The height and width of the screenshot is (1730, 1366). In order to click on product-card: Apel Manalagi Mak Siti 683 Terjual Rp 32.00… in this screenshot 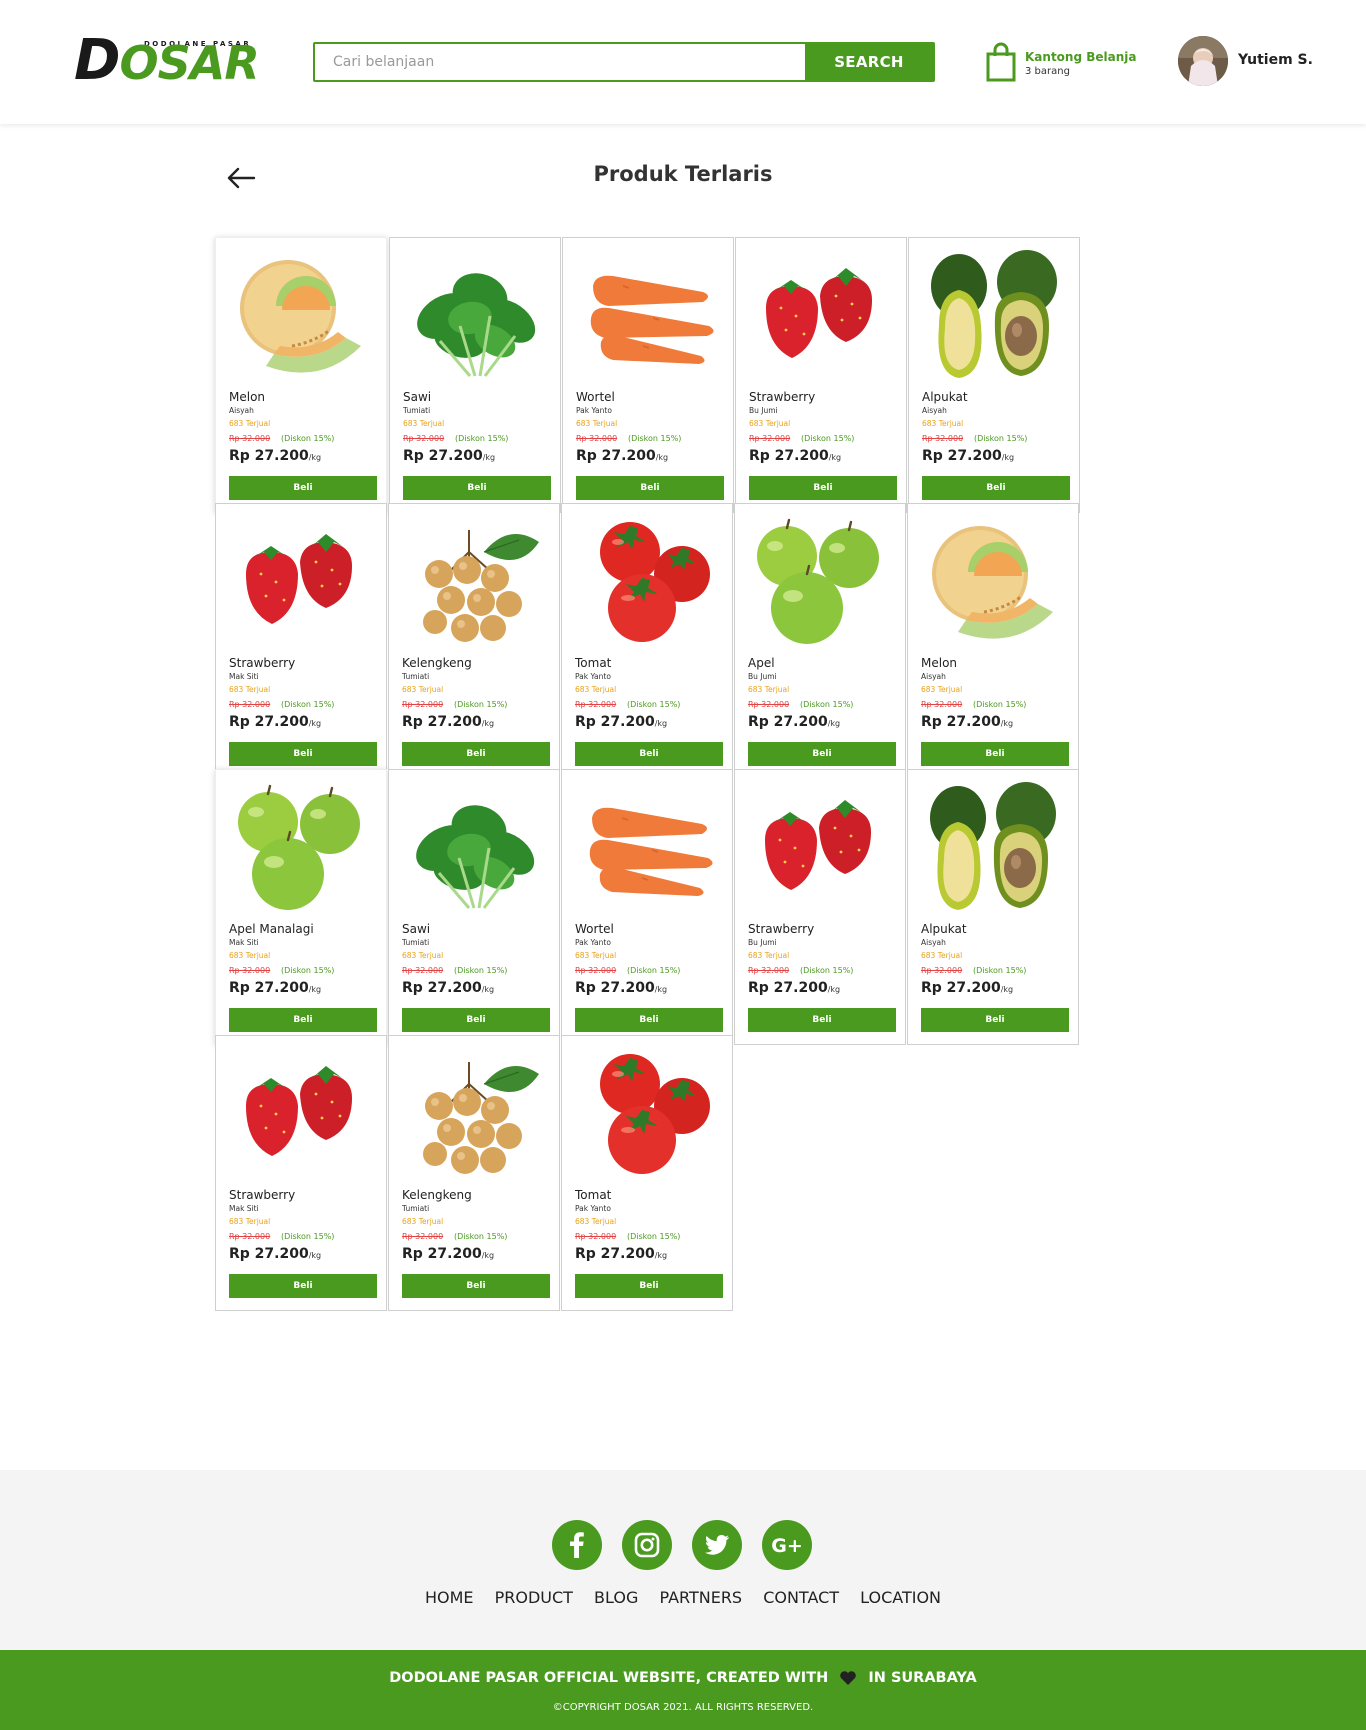, I will do `click(301, 907)`.